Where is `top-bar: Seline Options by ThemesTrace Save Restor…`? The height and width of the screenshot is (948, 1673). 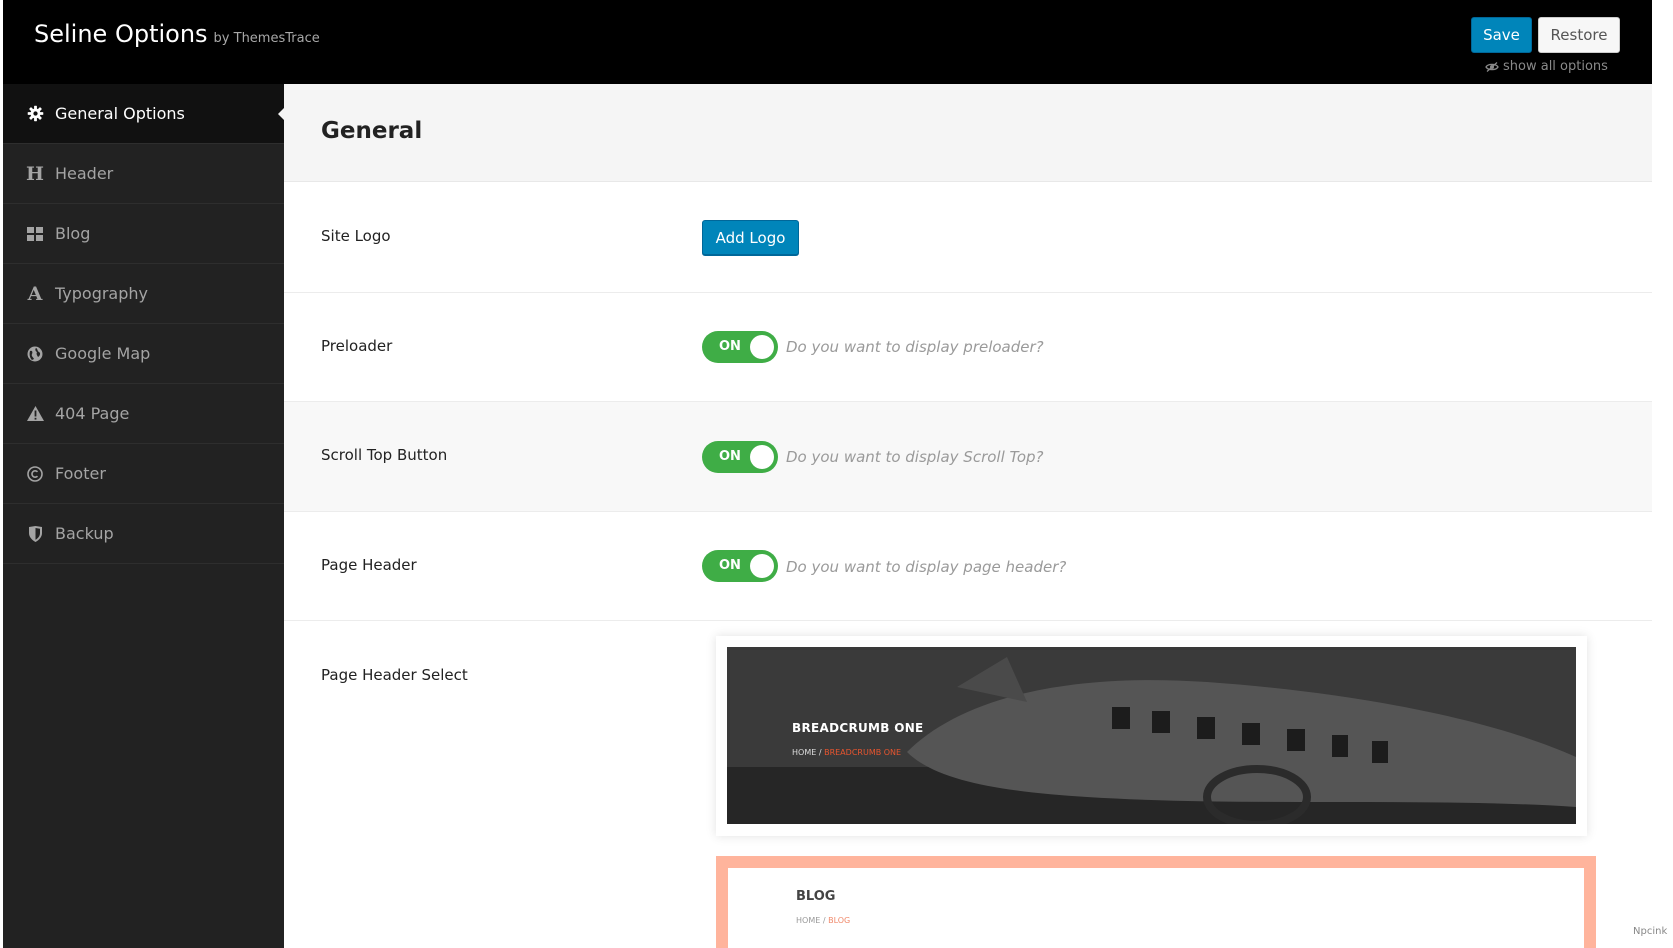
top-bar: Seline Options by ThemesTrace Save Restor… is located at coordinates (827, 42).